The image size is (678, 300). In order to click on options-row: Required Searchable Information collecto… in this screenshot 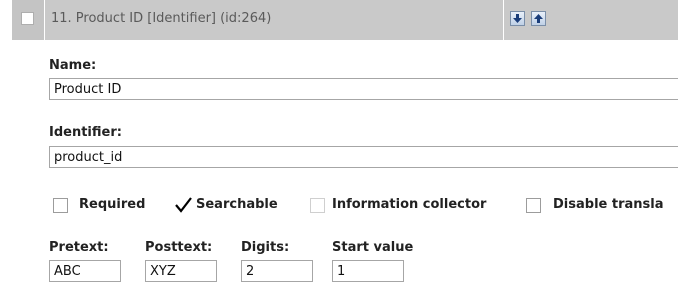, I will do `click(345, 206)`.